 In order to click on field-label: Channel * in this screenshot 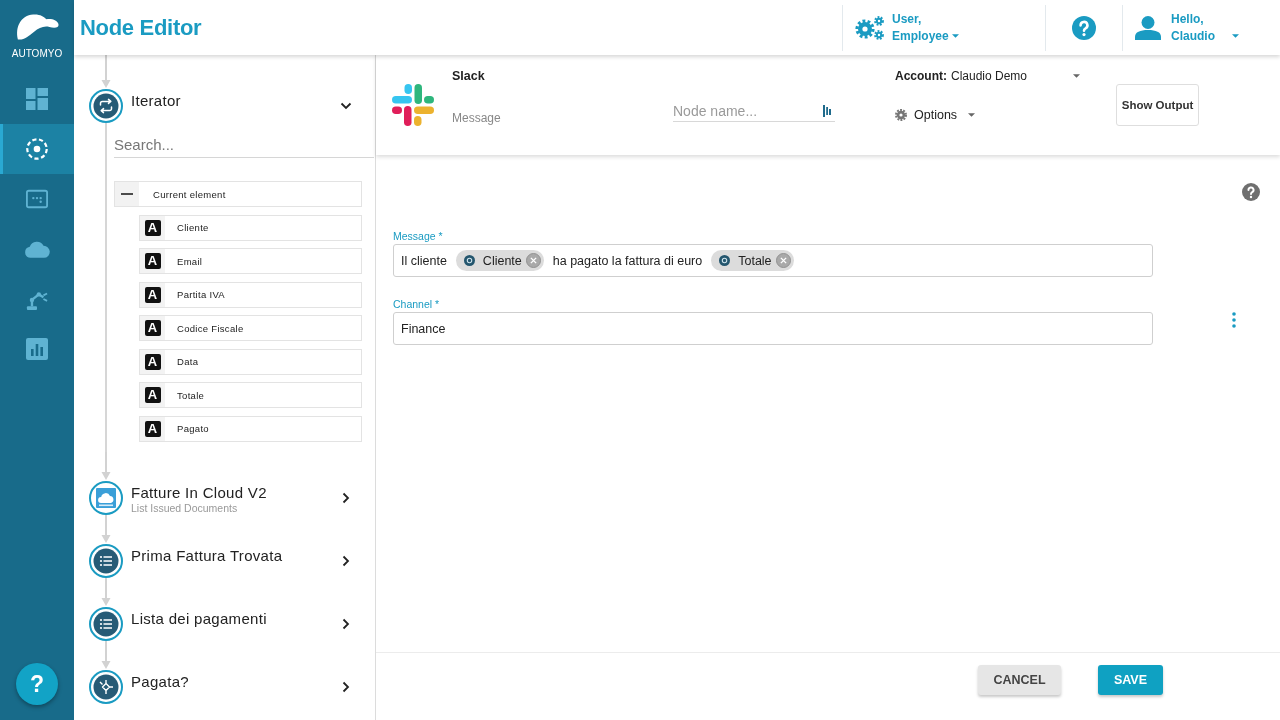, I will do `click(416, 304)`.